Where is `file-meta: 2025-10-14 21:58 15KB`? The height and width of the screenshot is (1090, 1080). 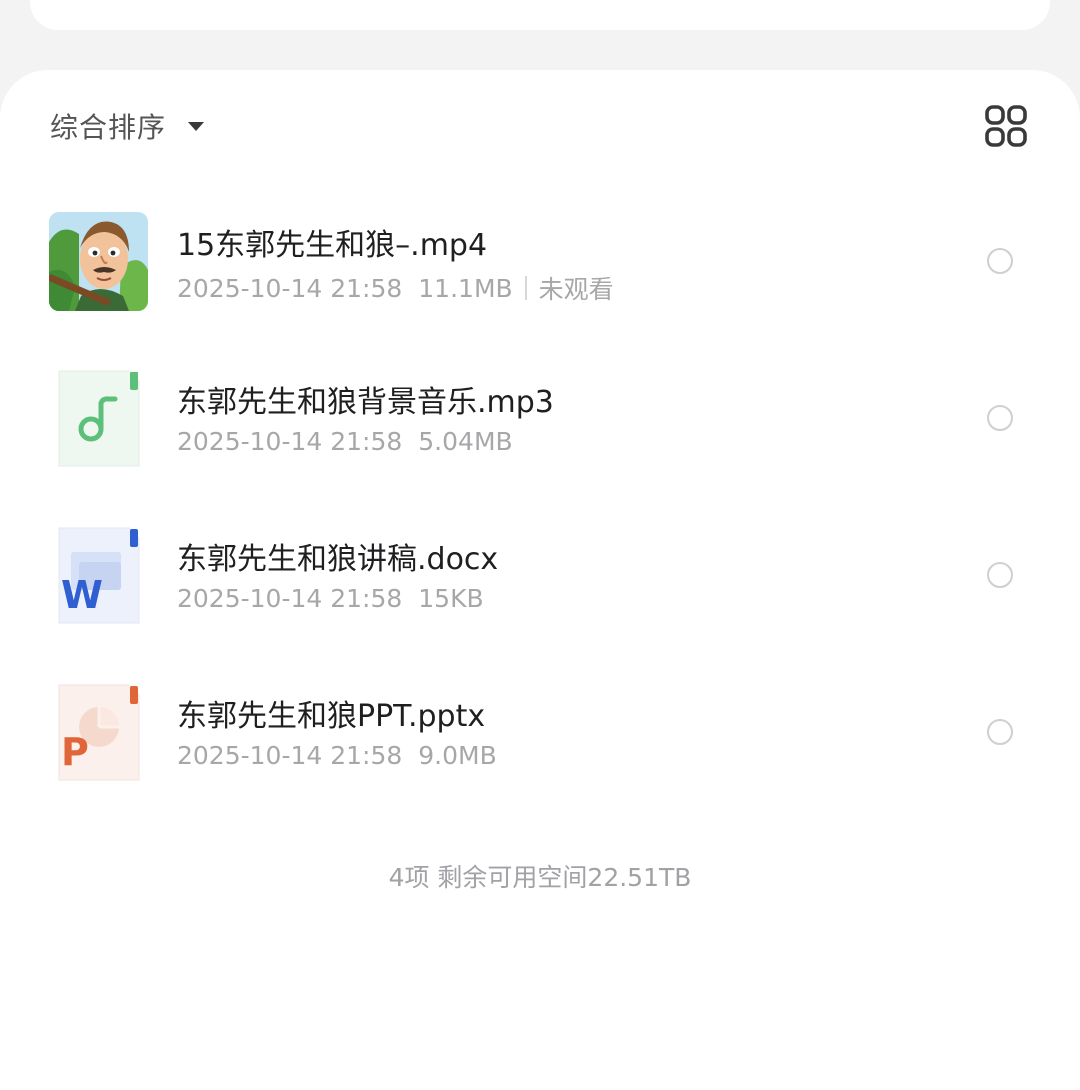 file-meta: 2025-10-14 21:58 15KB is located at coordinates (330, 598).